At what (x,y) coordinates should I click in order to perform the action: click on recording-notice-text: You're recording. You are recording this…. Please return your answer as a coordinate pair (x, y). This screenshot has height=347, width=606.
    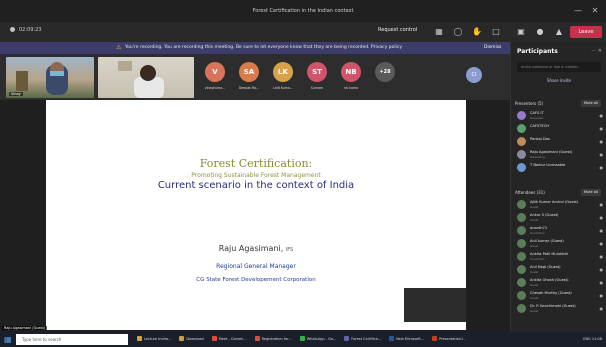
    Looking at the image, I should click on (263, 47).